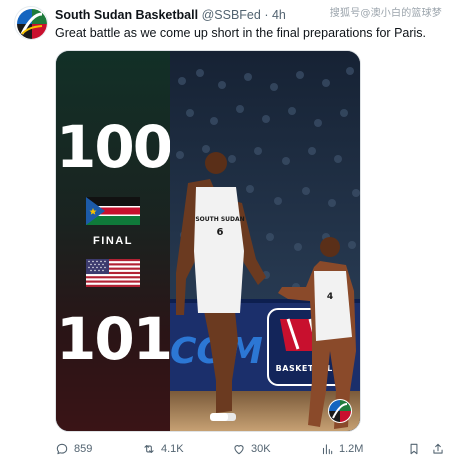 The height and width of the screenshot is (467, 450). I want to click on like-count: 30K, so click(261, 449).